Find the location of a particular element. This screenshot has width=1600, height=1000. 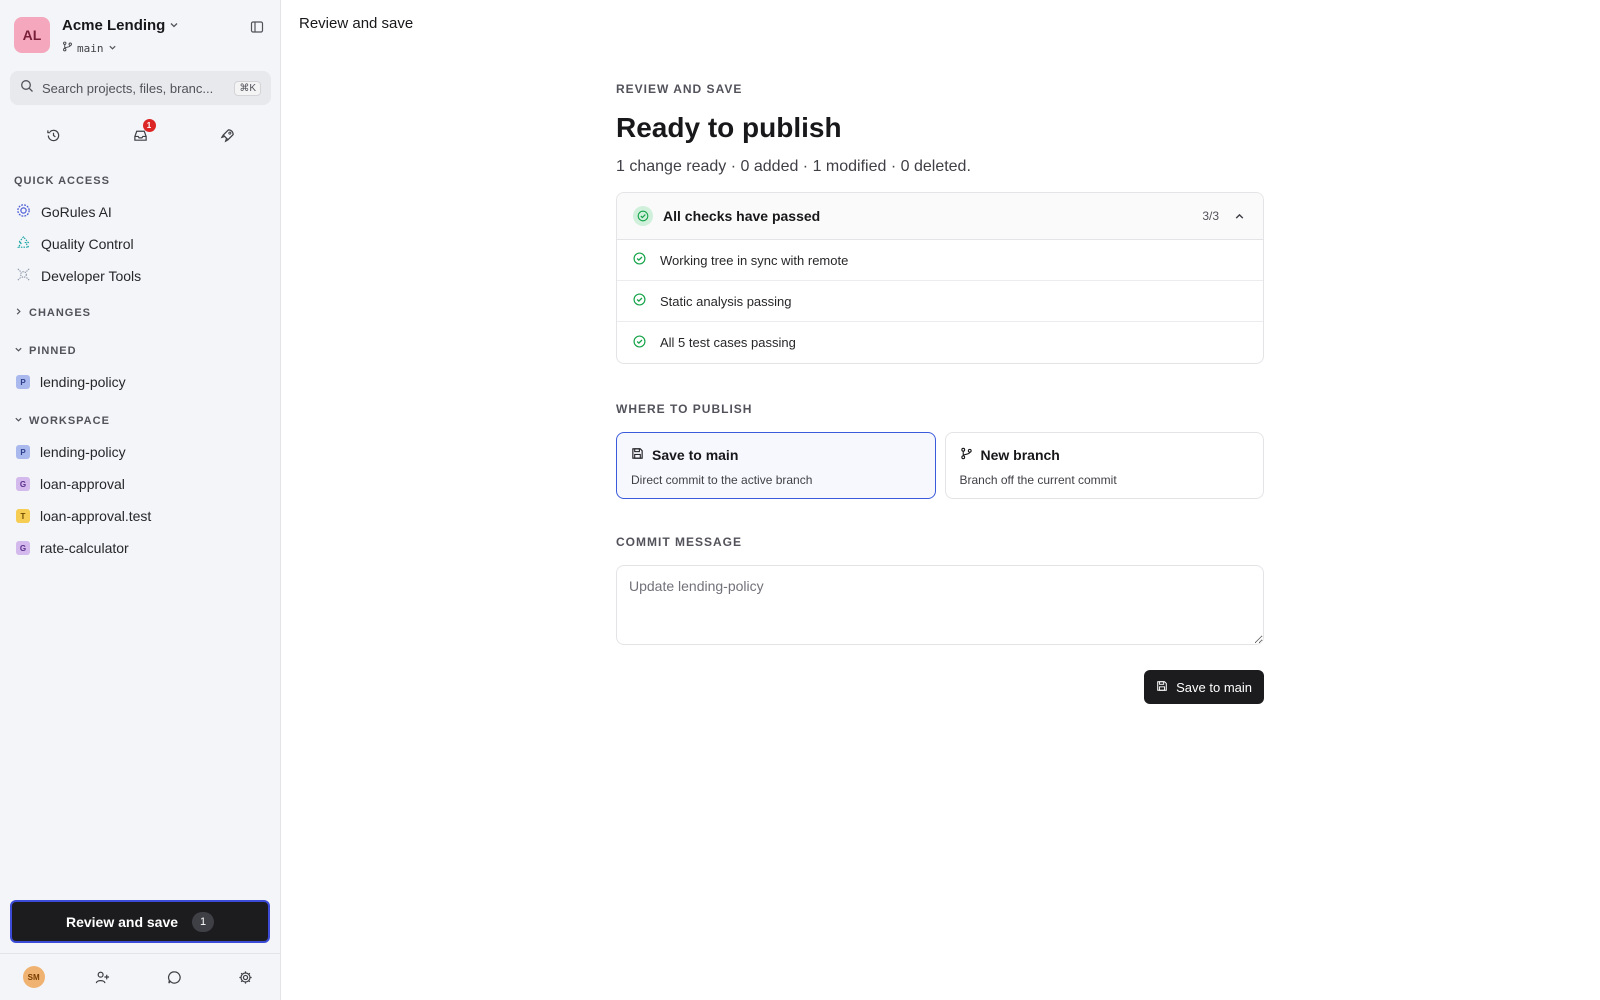

pinned-section-toggle: PINNED is located at coordinates (45, 351).